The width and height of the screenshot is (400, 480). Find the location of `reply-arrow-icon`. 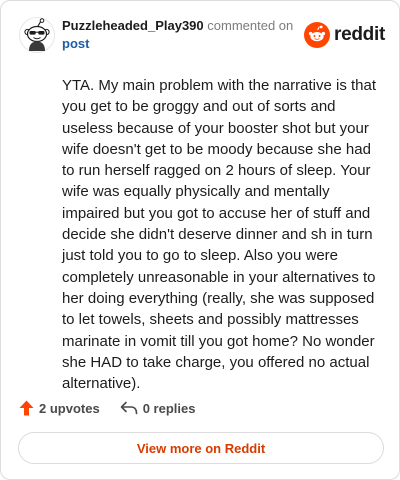

reply-arrow-icon is located at coordinates (128, 408).